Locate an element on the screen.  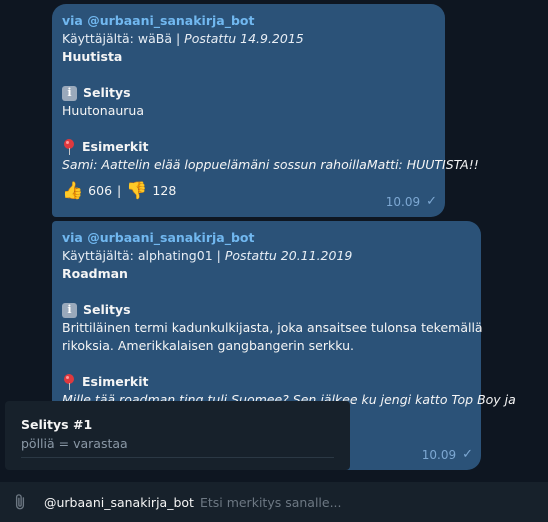
author-name: alphating01 is located at coordinates (175, 255).